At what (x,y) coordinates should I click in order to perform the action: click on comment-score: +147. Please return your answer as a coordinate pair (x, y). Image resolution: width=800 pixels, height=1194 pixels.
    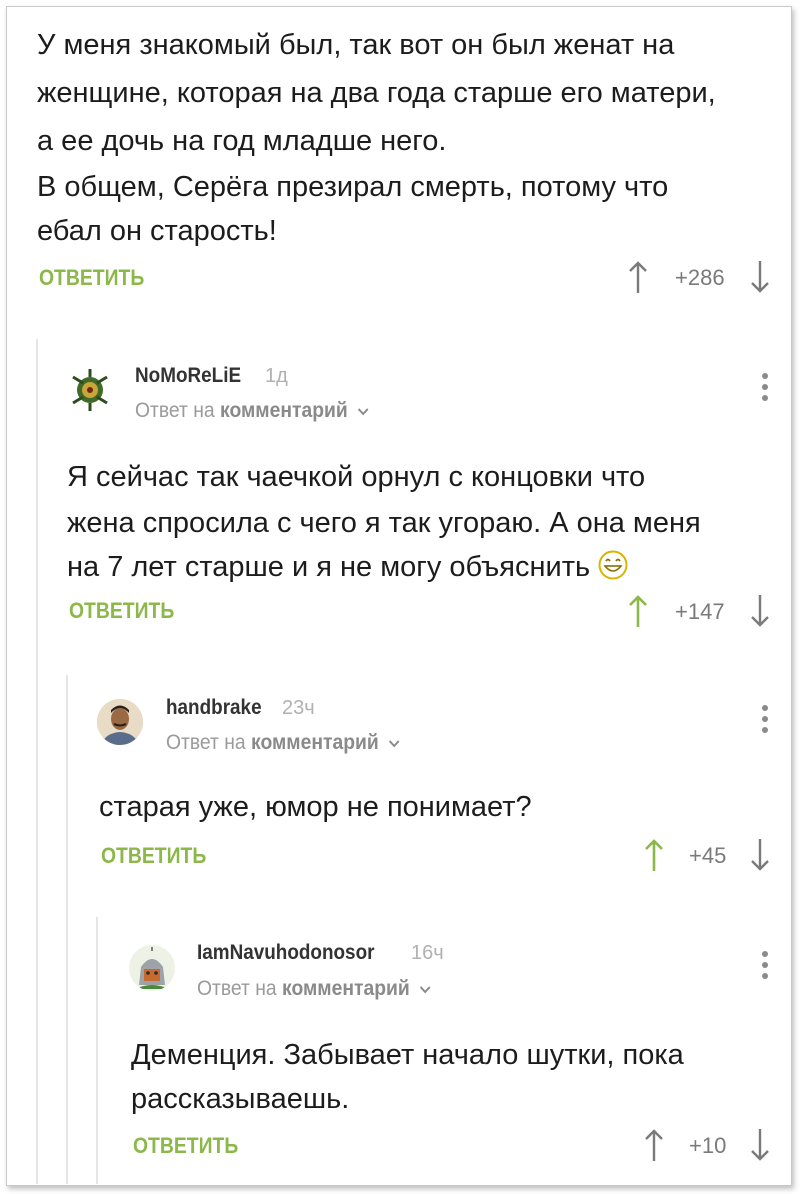
    Looking at the image, I should click on (700, 611).